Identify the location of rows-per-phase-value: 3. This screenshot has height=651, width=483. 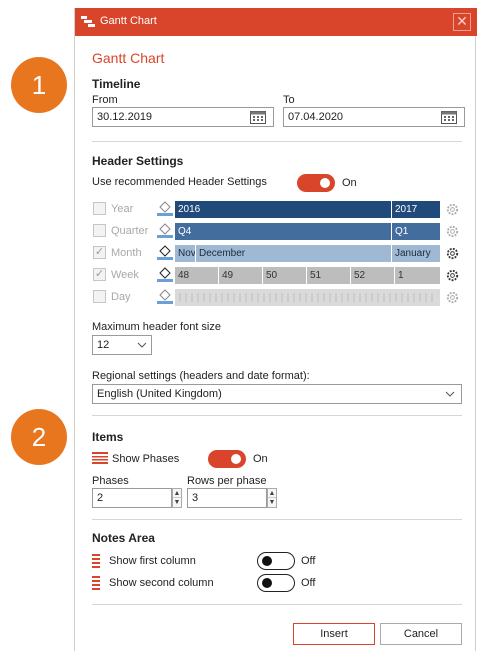
(195, 498).